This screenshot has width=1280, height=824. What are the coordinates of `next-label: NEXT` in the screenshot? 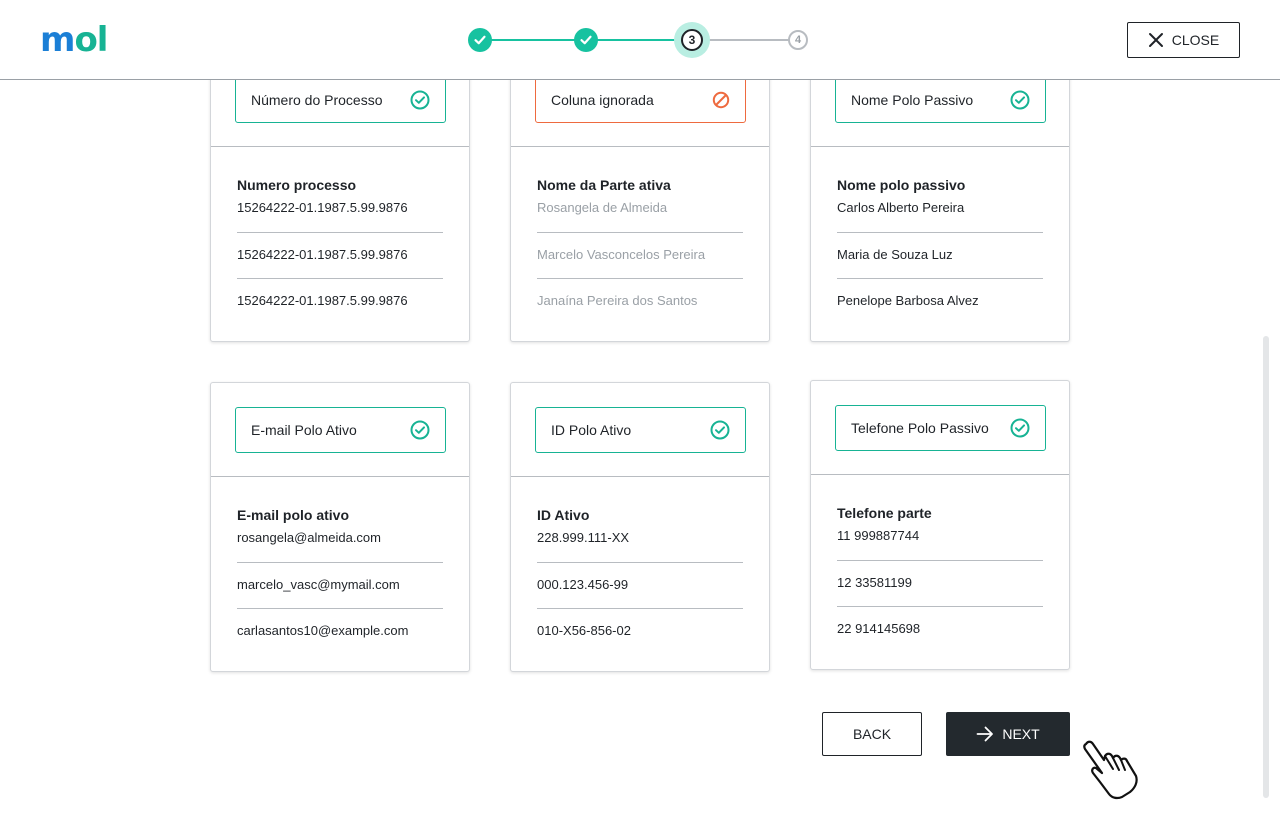 It's located at (1021, 734).